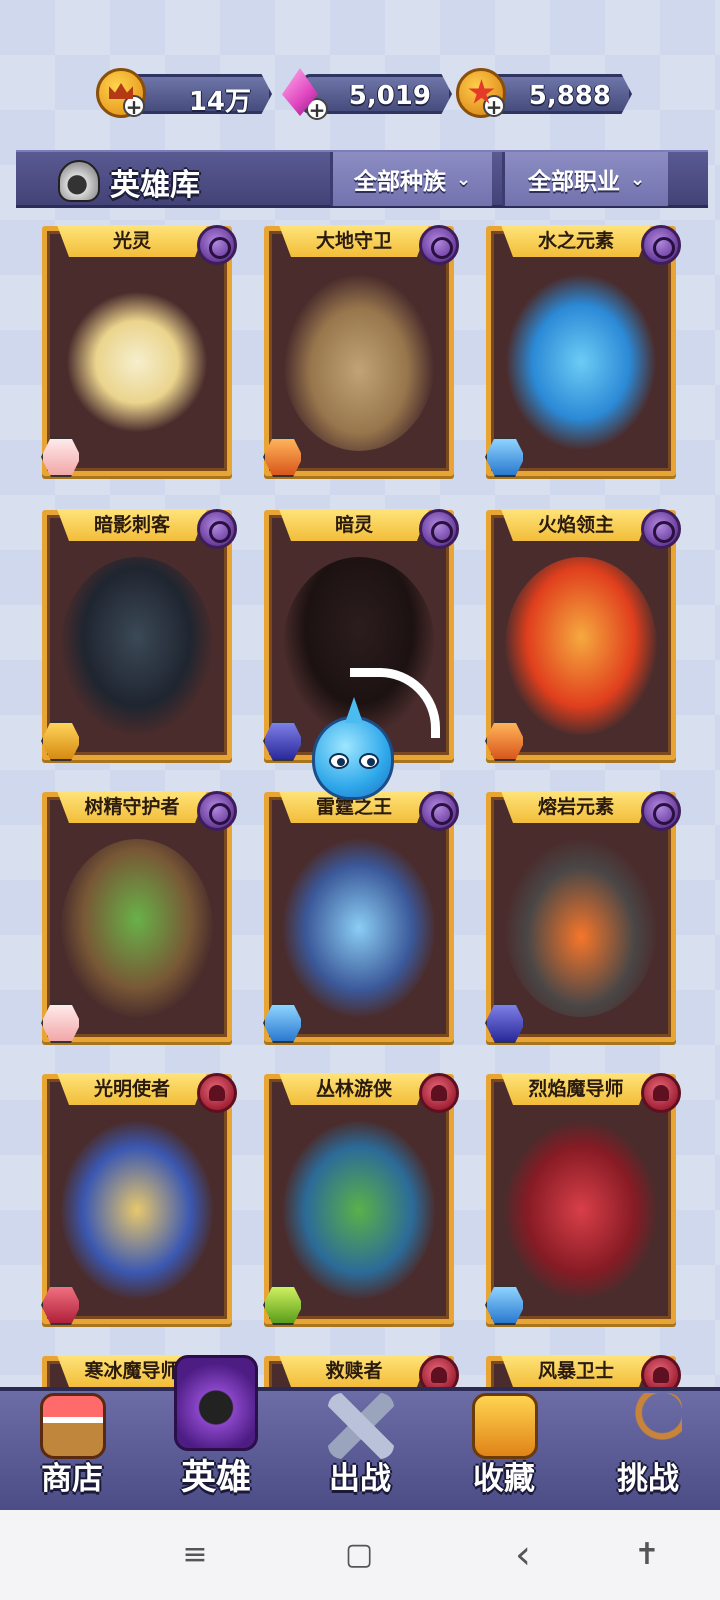 Image resolution: width=720 pixels, height=1600 pixels. I want to click on hero-name: 火焰领主, so click(576, 525).